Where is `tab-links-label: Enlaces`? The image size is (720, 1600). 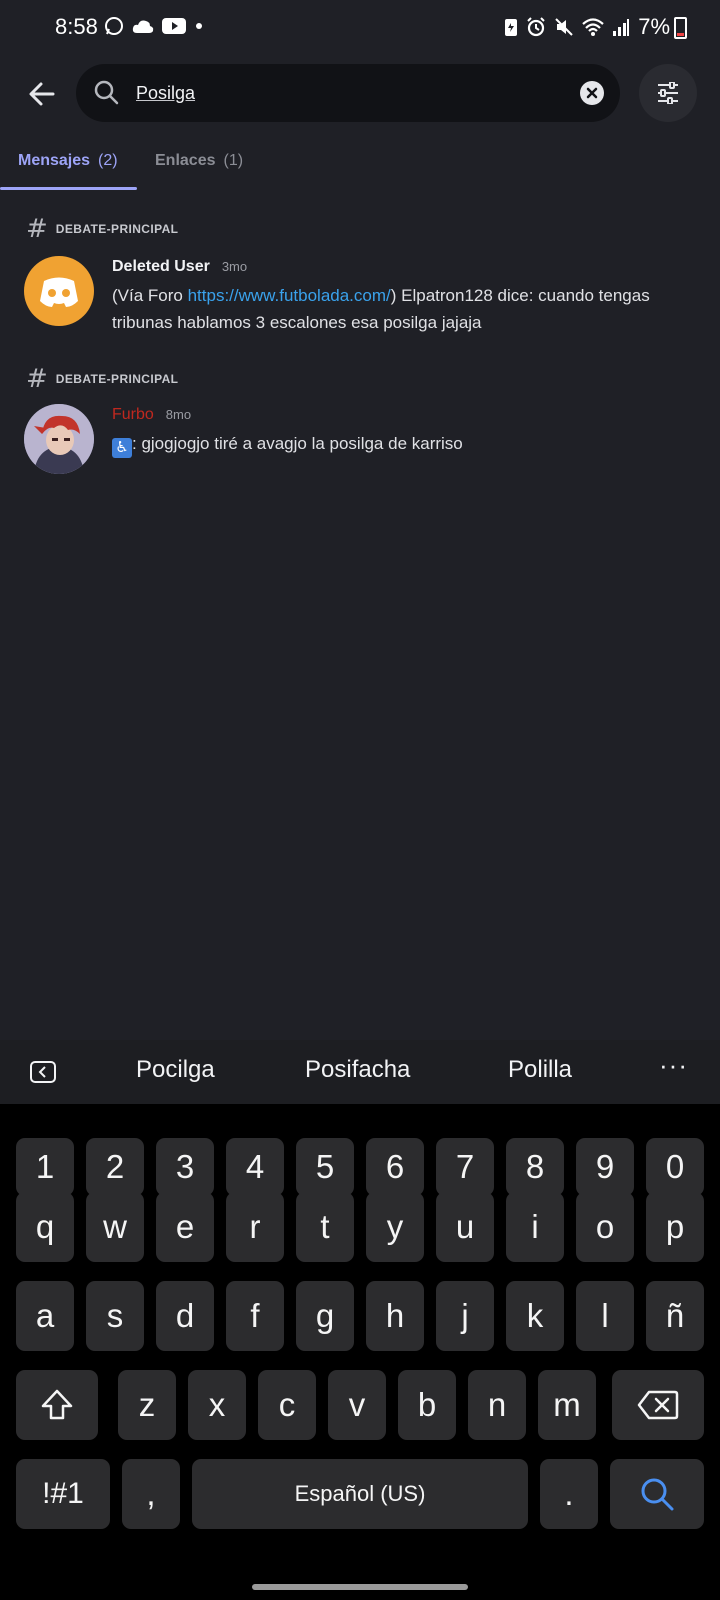 tab-links-label: Enlaces is located at coordinates (185, 160).